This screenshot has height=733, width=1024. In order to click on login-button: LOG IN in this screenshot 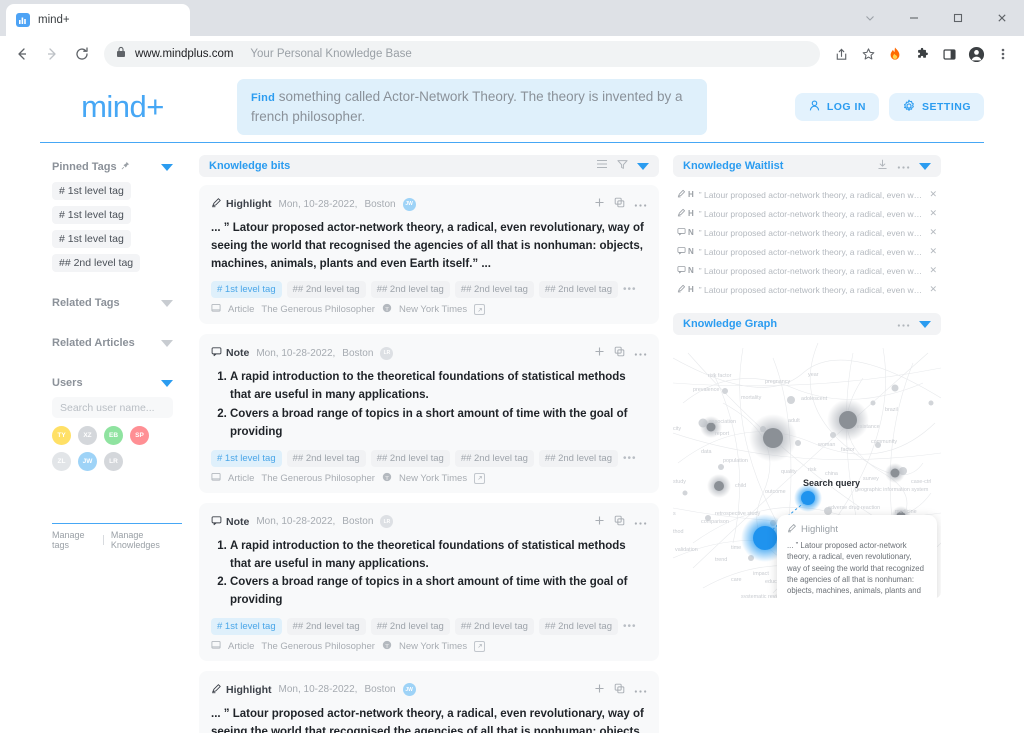, I will do `click(836, 107)`.